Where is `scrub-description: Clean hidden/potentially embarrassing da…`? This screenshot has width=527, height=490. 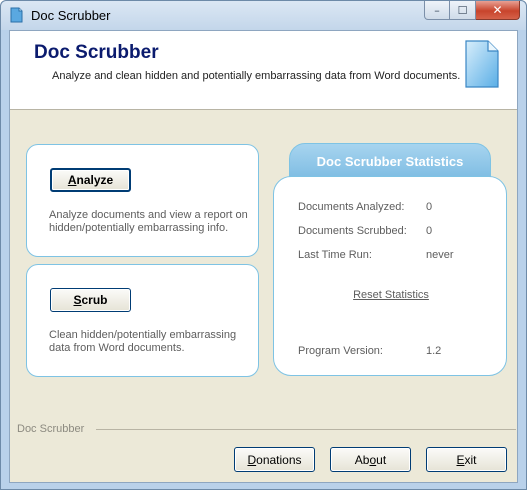 scrub-description: Clean hidden/potentially embarrassing da… is located at coordinates (143, 341).